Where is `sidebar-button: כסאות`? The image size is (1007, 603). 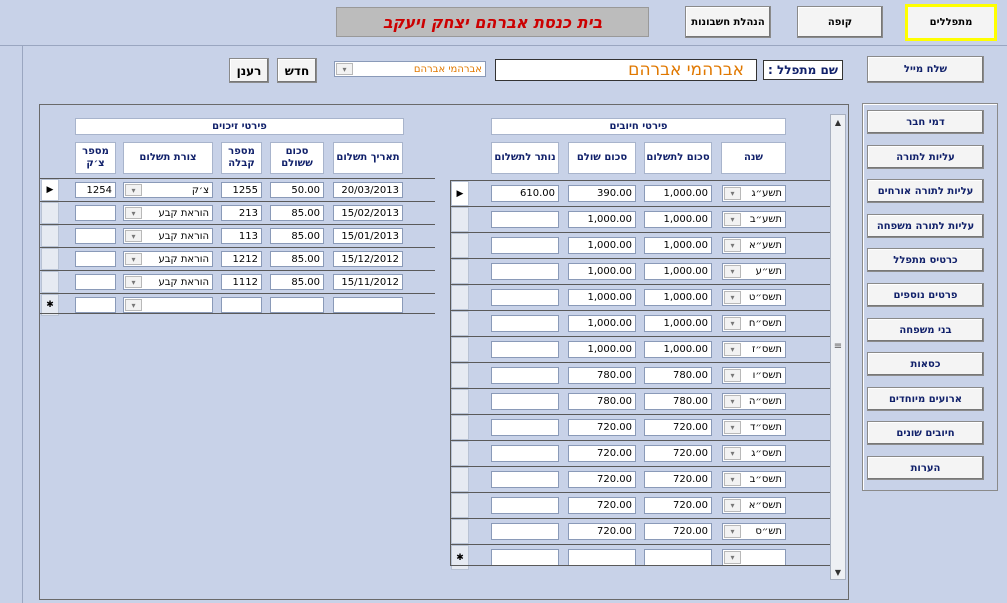
sidebar-button: כסאות is located at coordinates (925, 364).